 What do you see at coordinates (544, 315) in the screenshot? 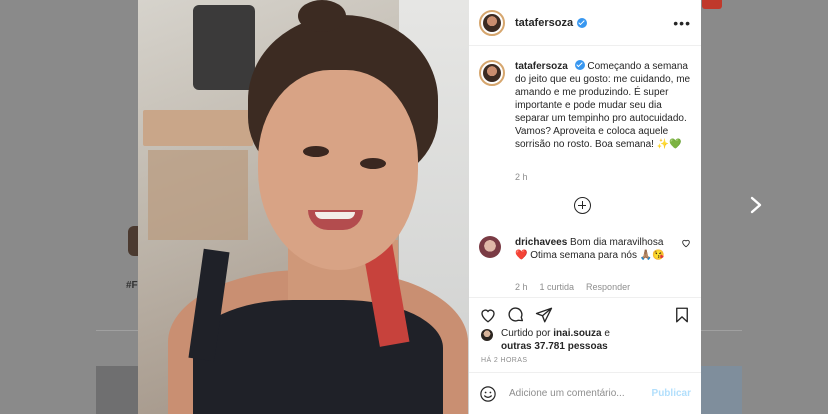
I see `share-icon` at bounding box center [544, 315].